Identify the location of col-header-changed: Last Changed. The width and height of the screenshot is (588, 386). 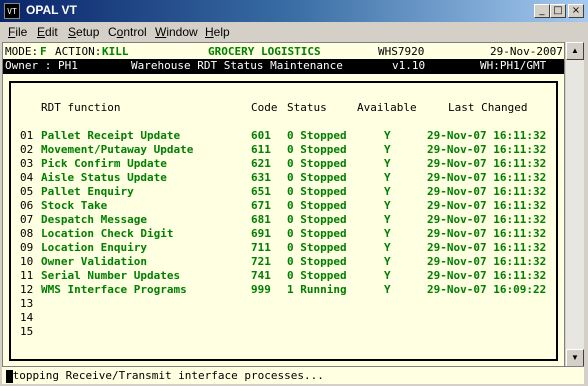
(488, 107).